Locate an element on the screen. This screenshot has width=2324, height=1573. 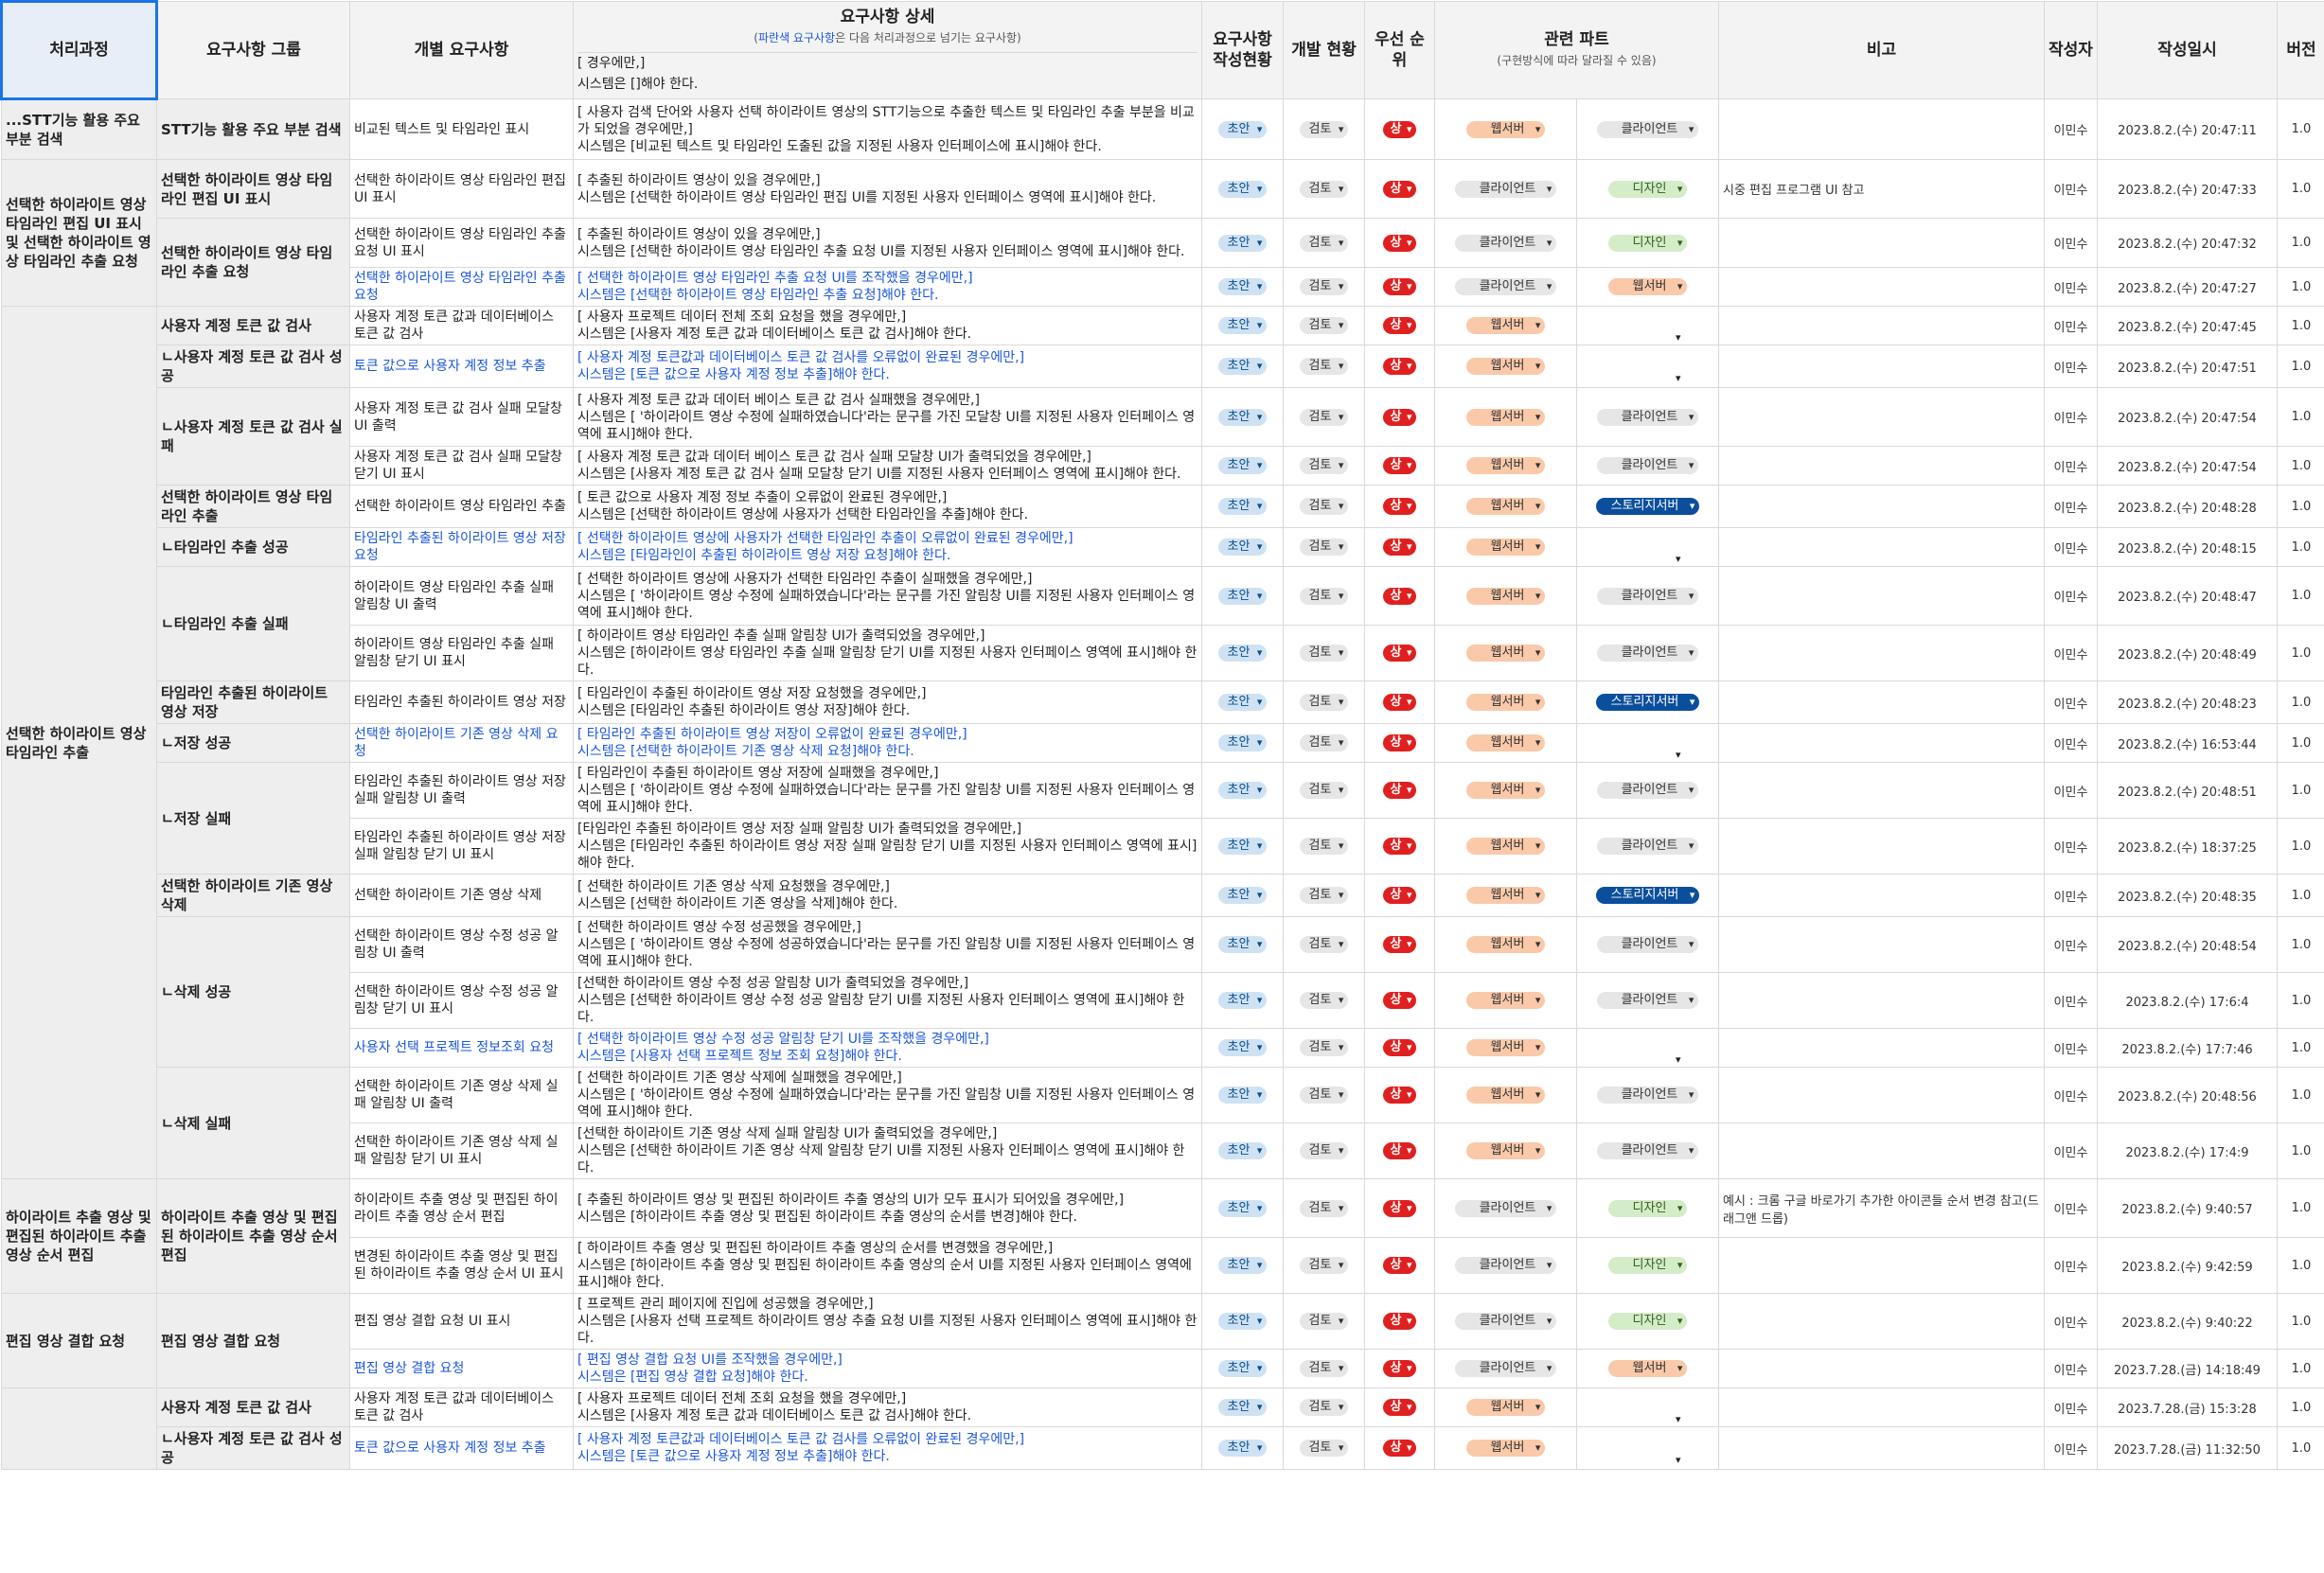
header-individual: 개별 요구사항 is located at coordinates (461, 50).